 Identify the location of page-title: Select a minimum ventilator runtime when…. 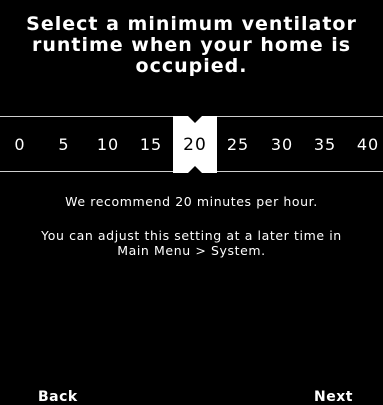
(191, 45).